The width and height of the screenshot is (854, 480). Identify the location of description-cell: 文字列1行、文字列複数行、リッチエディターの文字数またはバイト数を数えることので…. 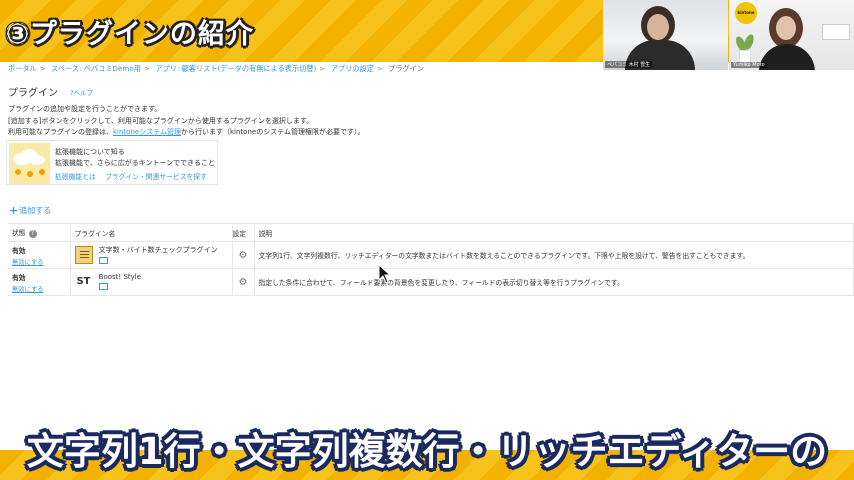
(554, 255).